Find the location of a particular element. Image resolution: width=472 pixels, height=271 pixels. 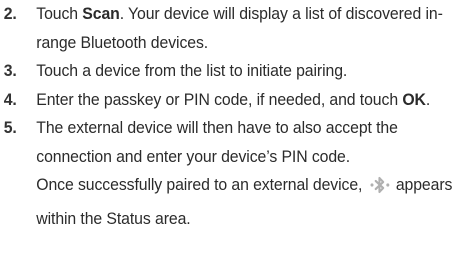

step-number: 2. is located at coordinates (10, 13).